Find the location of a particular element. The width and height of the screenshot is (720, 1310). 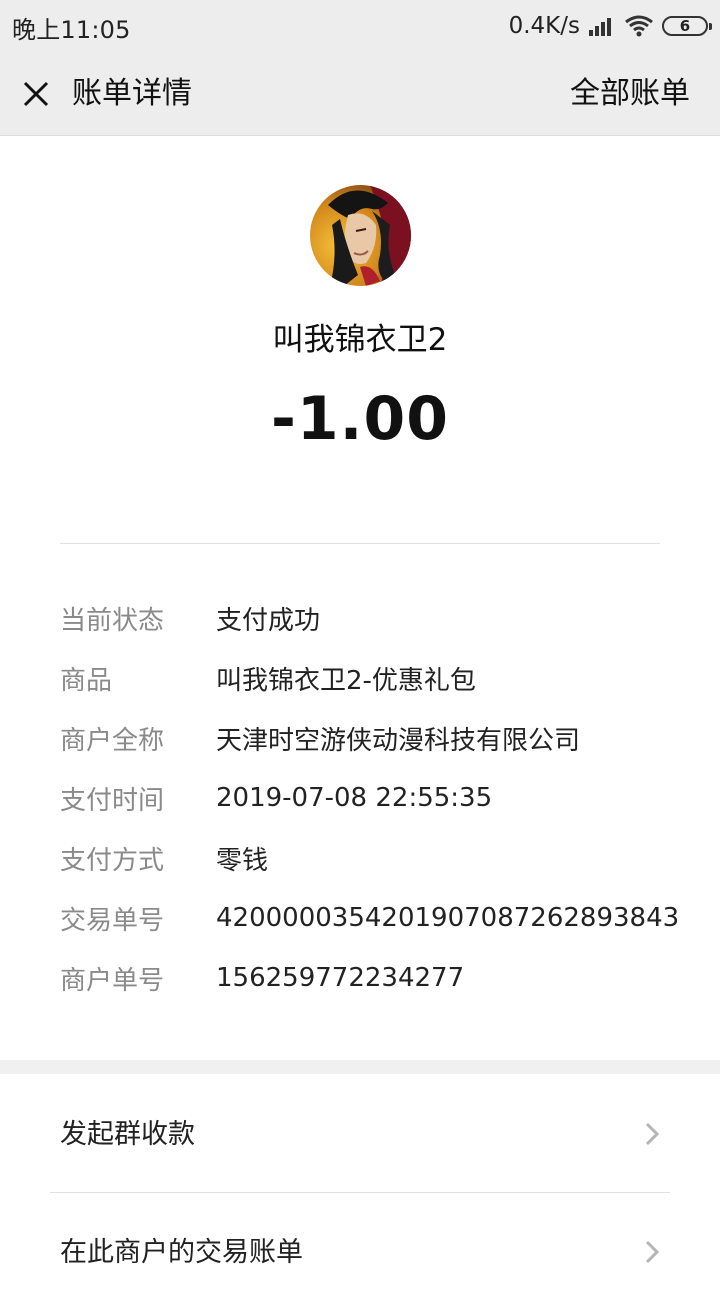

detail-label: 支付方式 is located at coordinates (112, 860).